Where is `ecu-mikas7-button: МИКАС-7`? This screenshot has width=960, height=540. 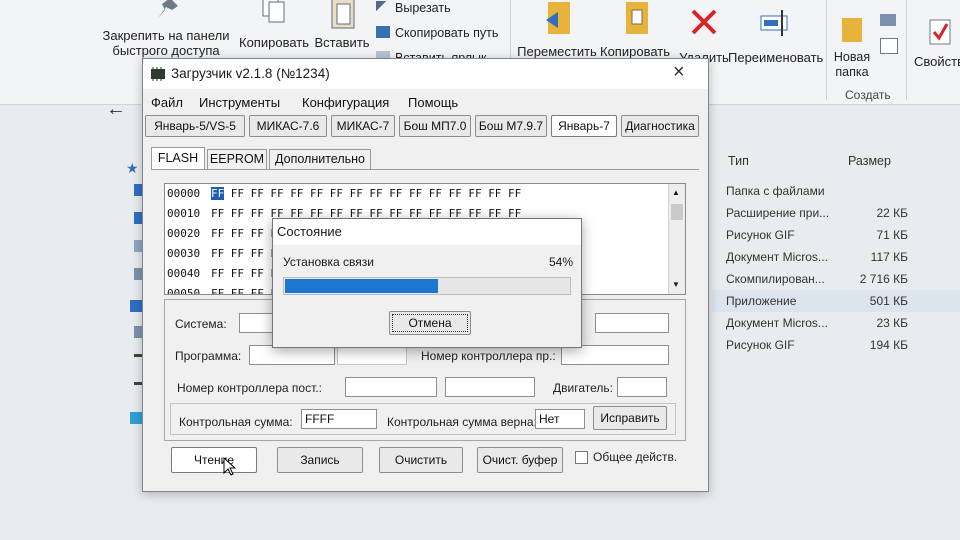 ecu-mikas7-button: МИКАС-7 is located at coordinates (363, 126).